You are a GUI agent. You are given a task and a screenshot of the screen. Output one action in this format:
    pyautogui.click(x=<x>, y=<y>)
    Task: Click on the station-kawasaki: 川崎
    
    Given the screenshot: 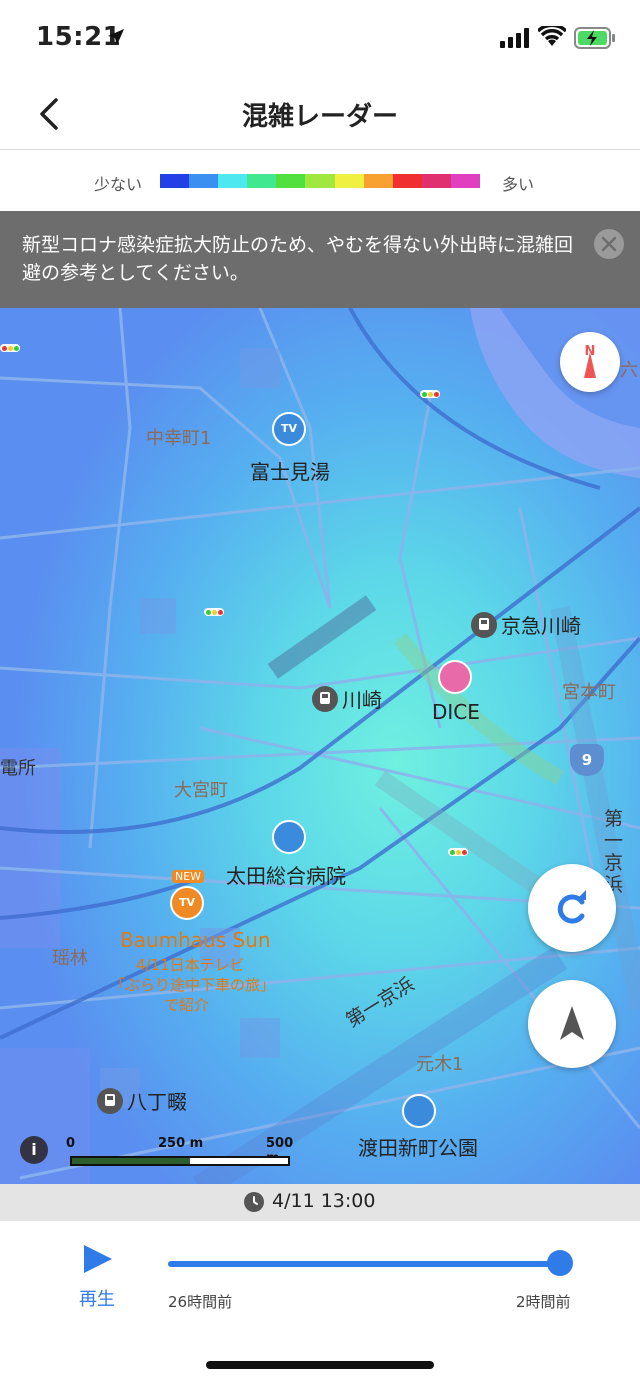 What is the action you would take?
    pyautogui.click(x=347, y=698)
    